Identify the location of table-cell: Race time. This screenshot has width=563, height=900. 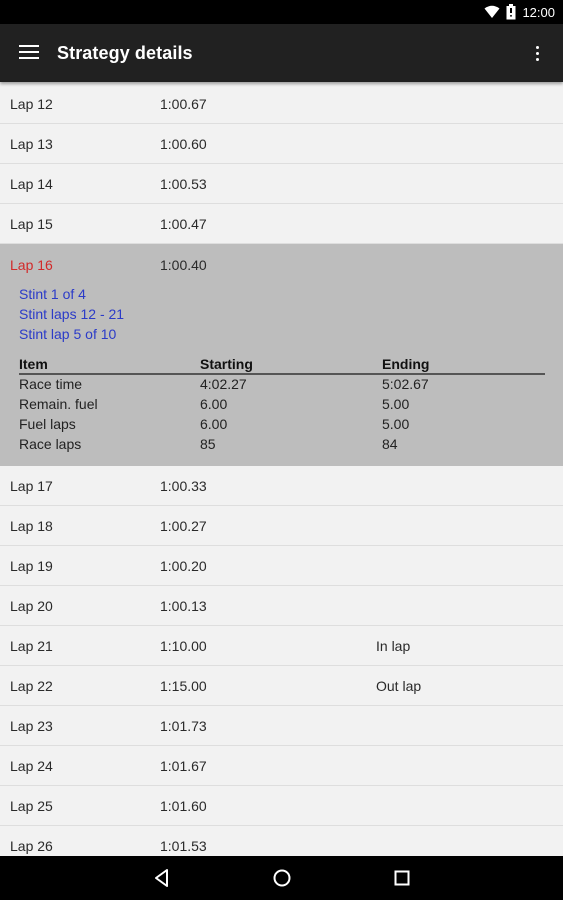
(51, 384).